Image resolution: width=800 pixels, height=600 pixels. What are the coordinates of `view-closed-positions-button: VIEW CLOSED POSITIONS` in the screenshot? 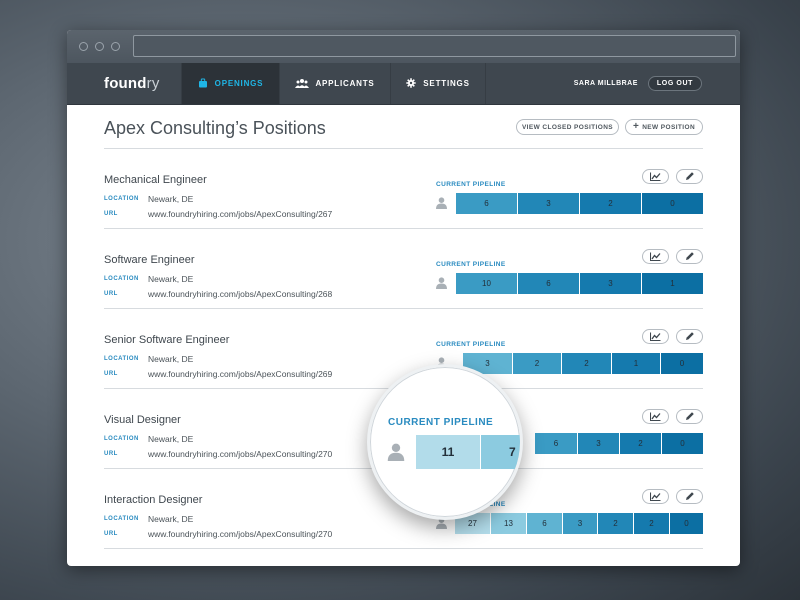 It's located at (567, 127).